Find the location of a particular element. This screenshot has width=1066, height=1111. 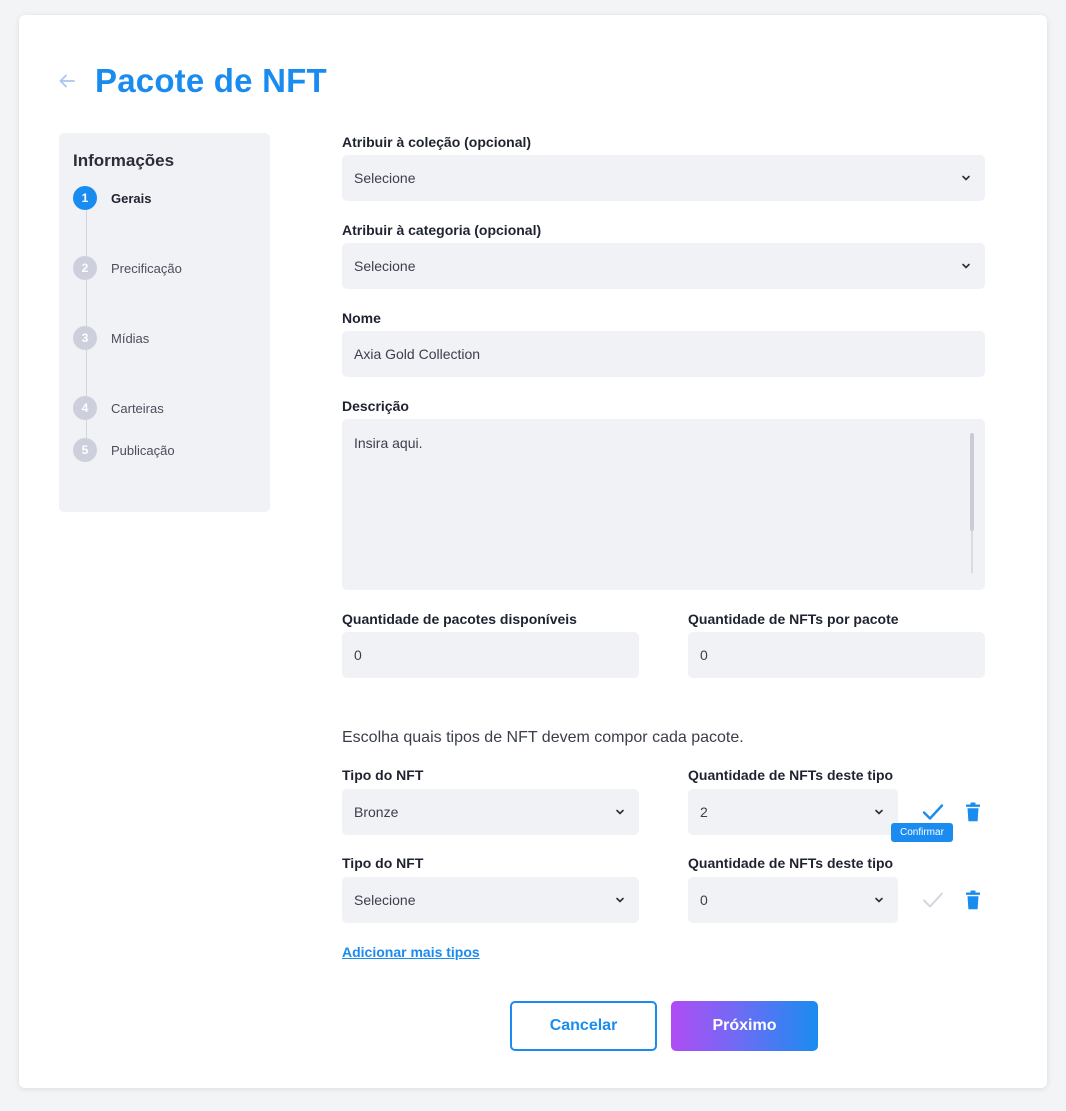

packages-qty-input: 0 is located at coordinates (490, 655).